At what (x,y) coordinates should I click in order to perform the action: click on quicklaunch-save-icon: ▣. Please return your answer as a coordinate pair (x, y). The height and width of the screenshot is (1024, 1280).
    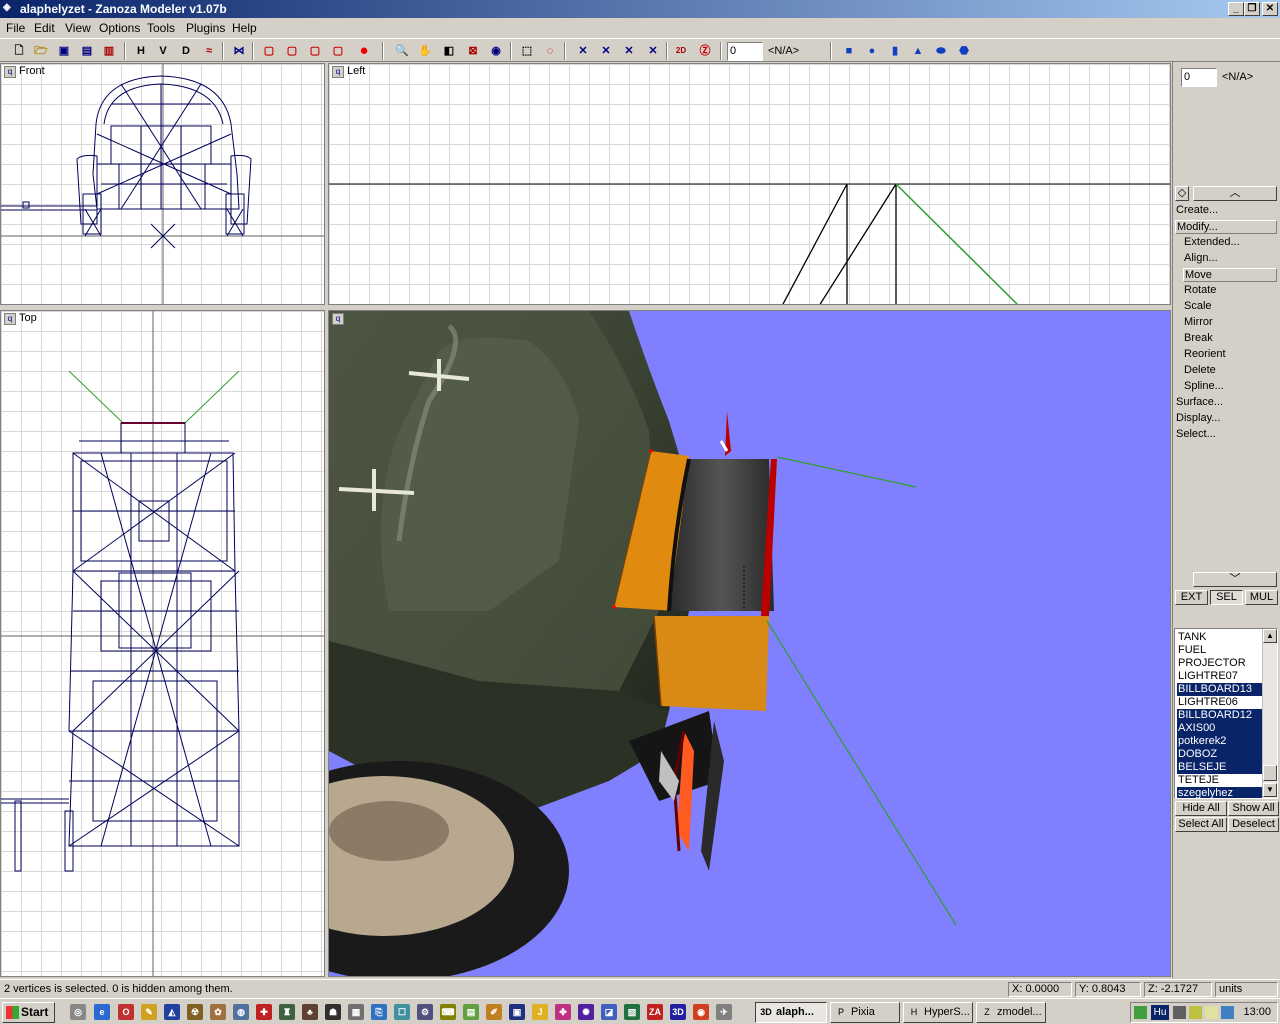
    Looking at the image, I should click on (517, 1012).